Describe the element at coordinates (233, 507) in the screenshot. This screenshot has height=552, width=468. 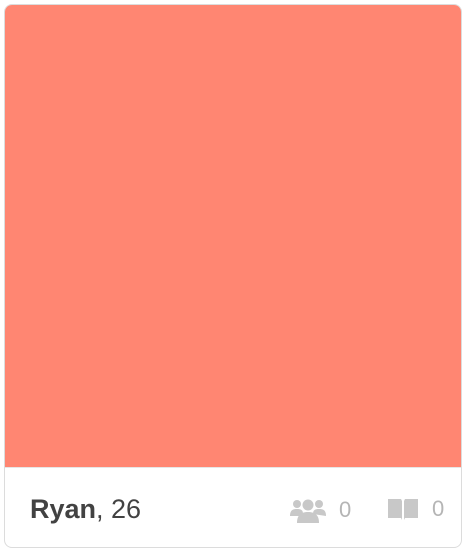
I see `profile-info-bar: Ryan, 26 0 0` at that location.